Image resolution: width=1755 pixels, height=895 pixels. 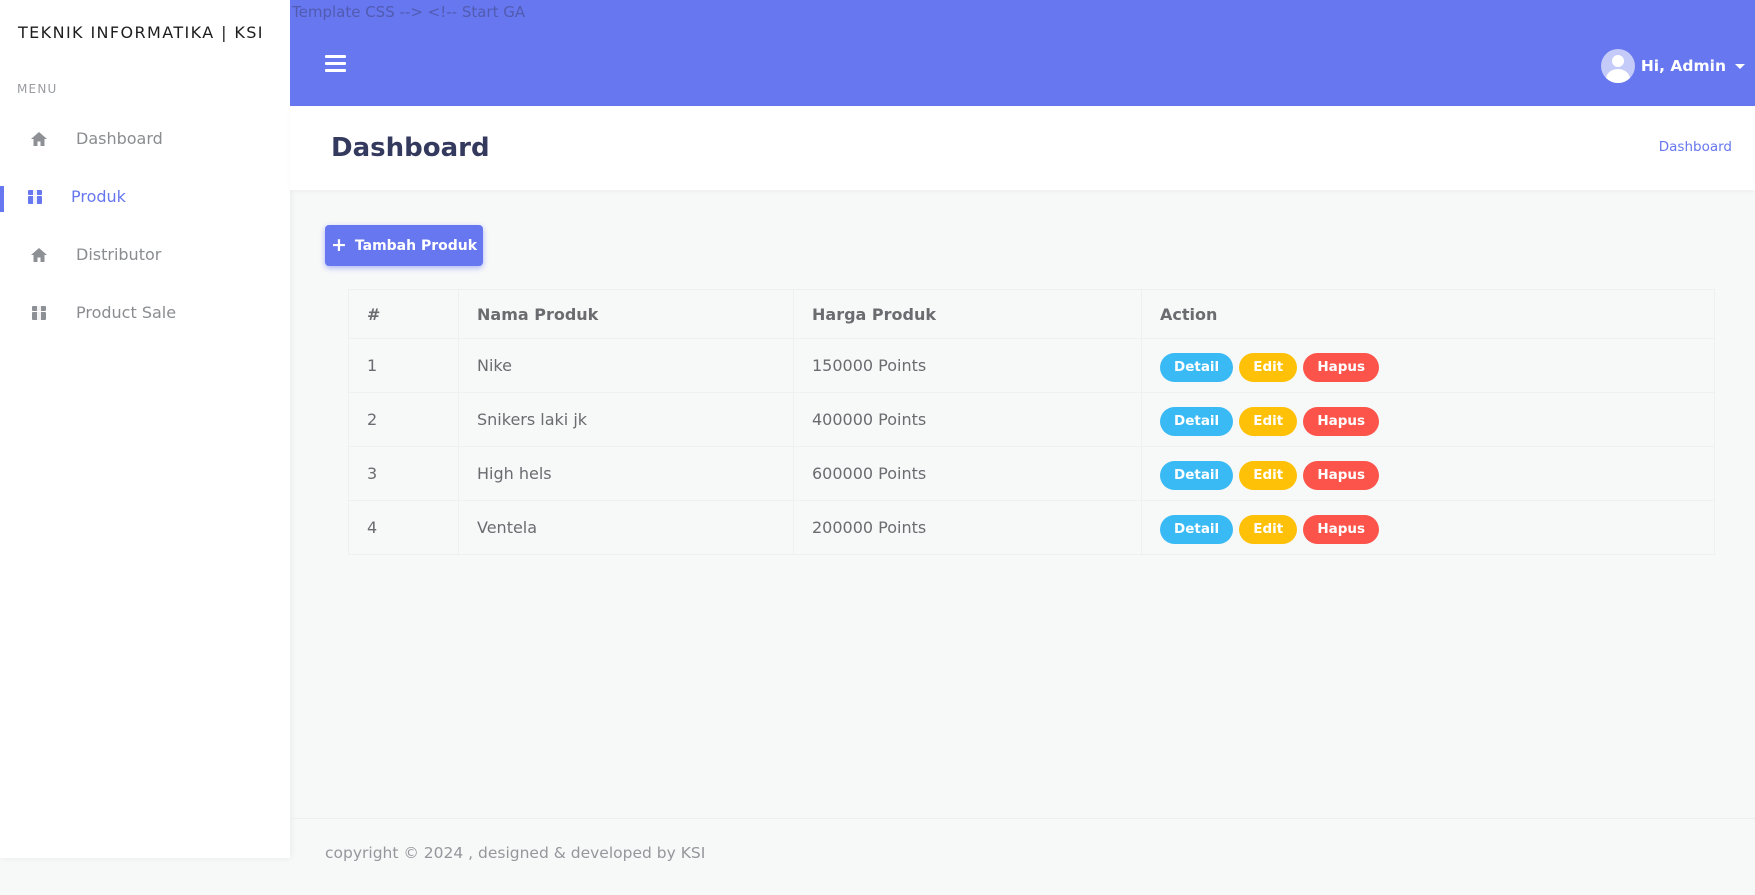 I want to click on table-header-row: # Nama Produk Harga Produk Action, so click(x=1031, y=314).